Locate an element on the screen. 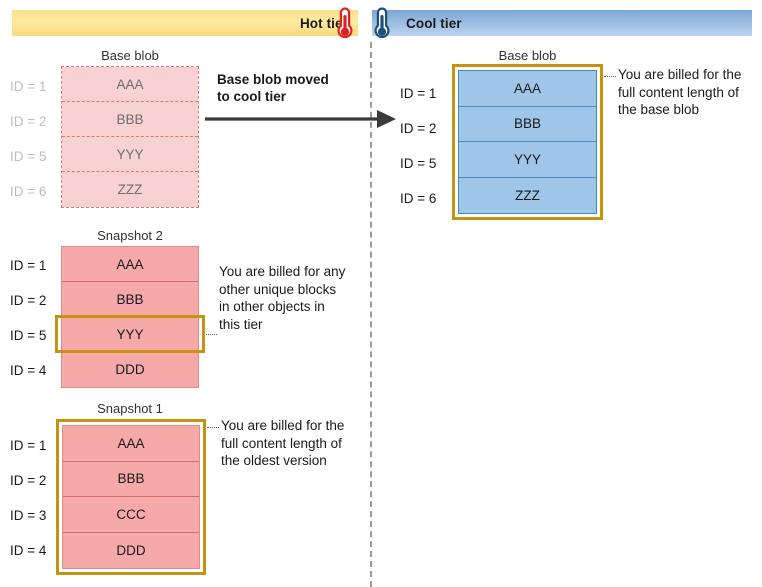  transition-label-line2: to cool tier is located at coordinates (252, 96).